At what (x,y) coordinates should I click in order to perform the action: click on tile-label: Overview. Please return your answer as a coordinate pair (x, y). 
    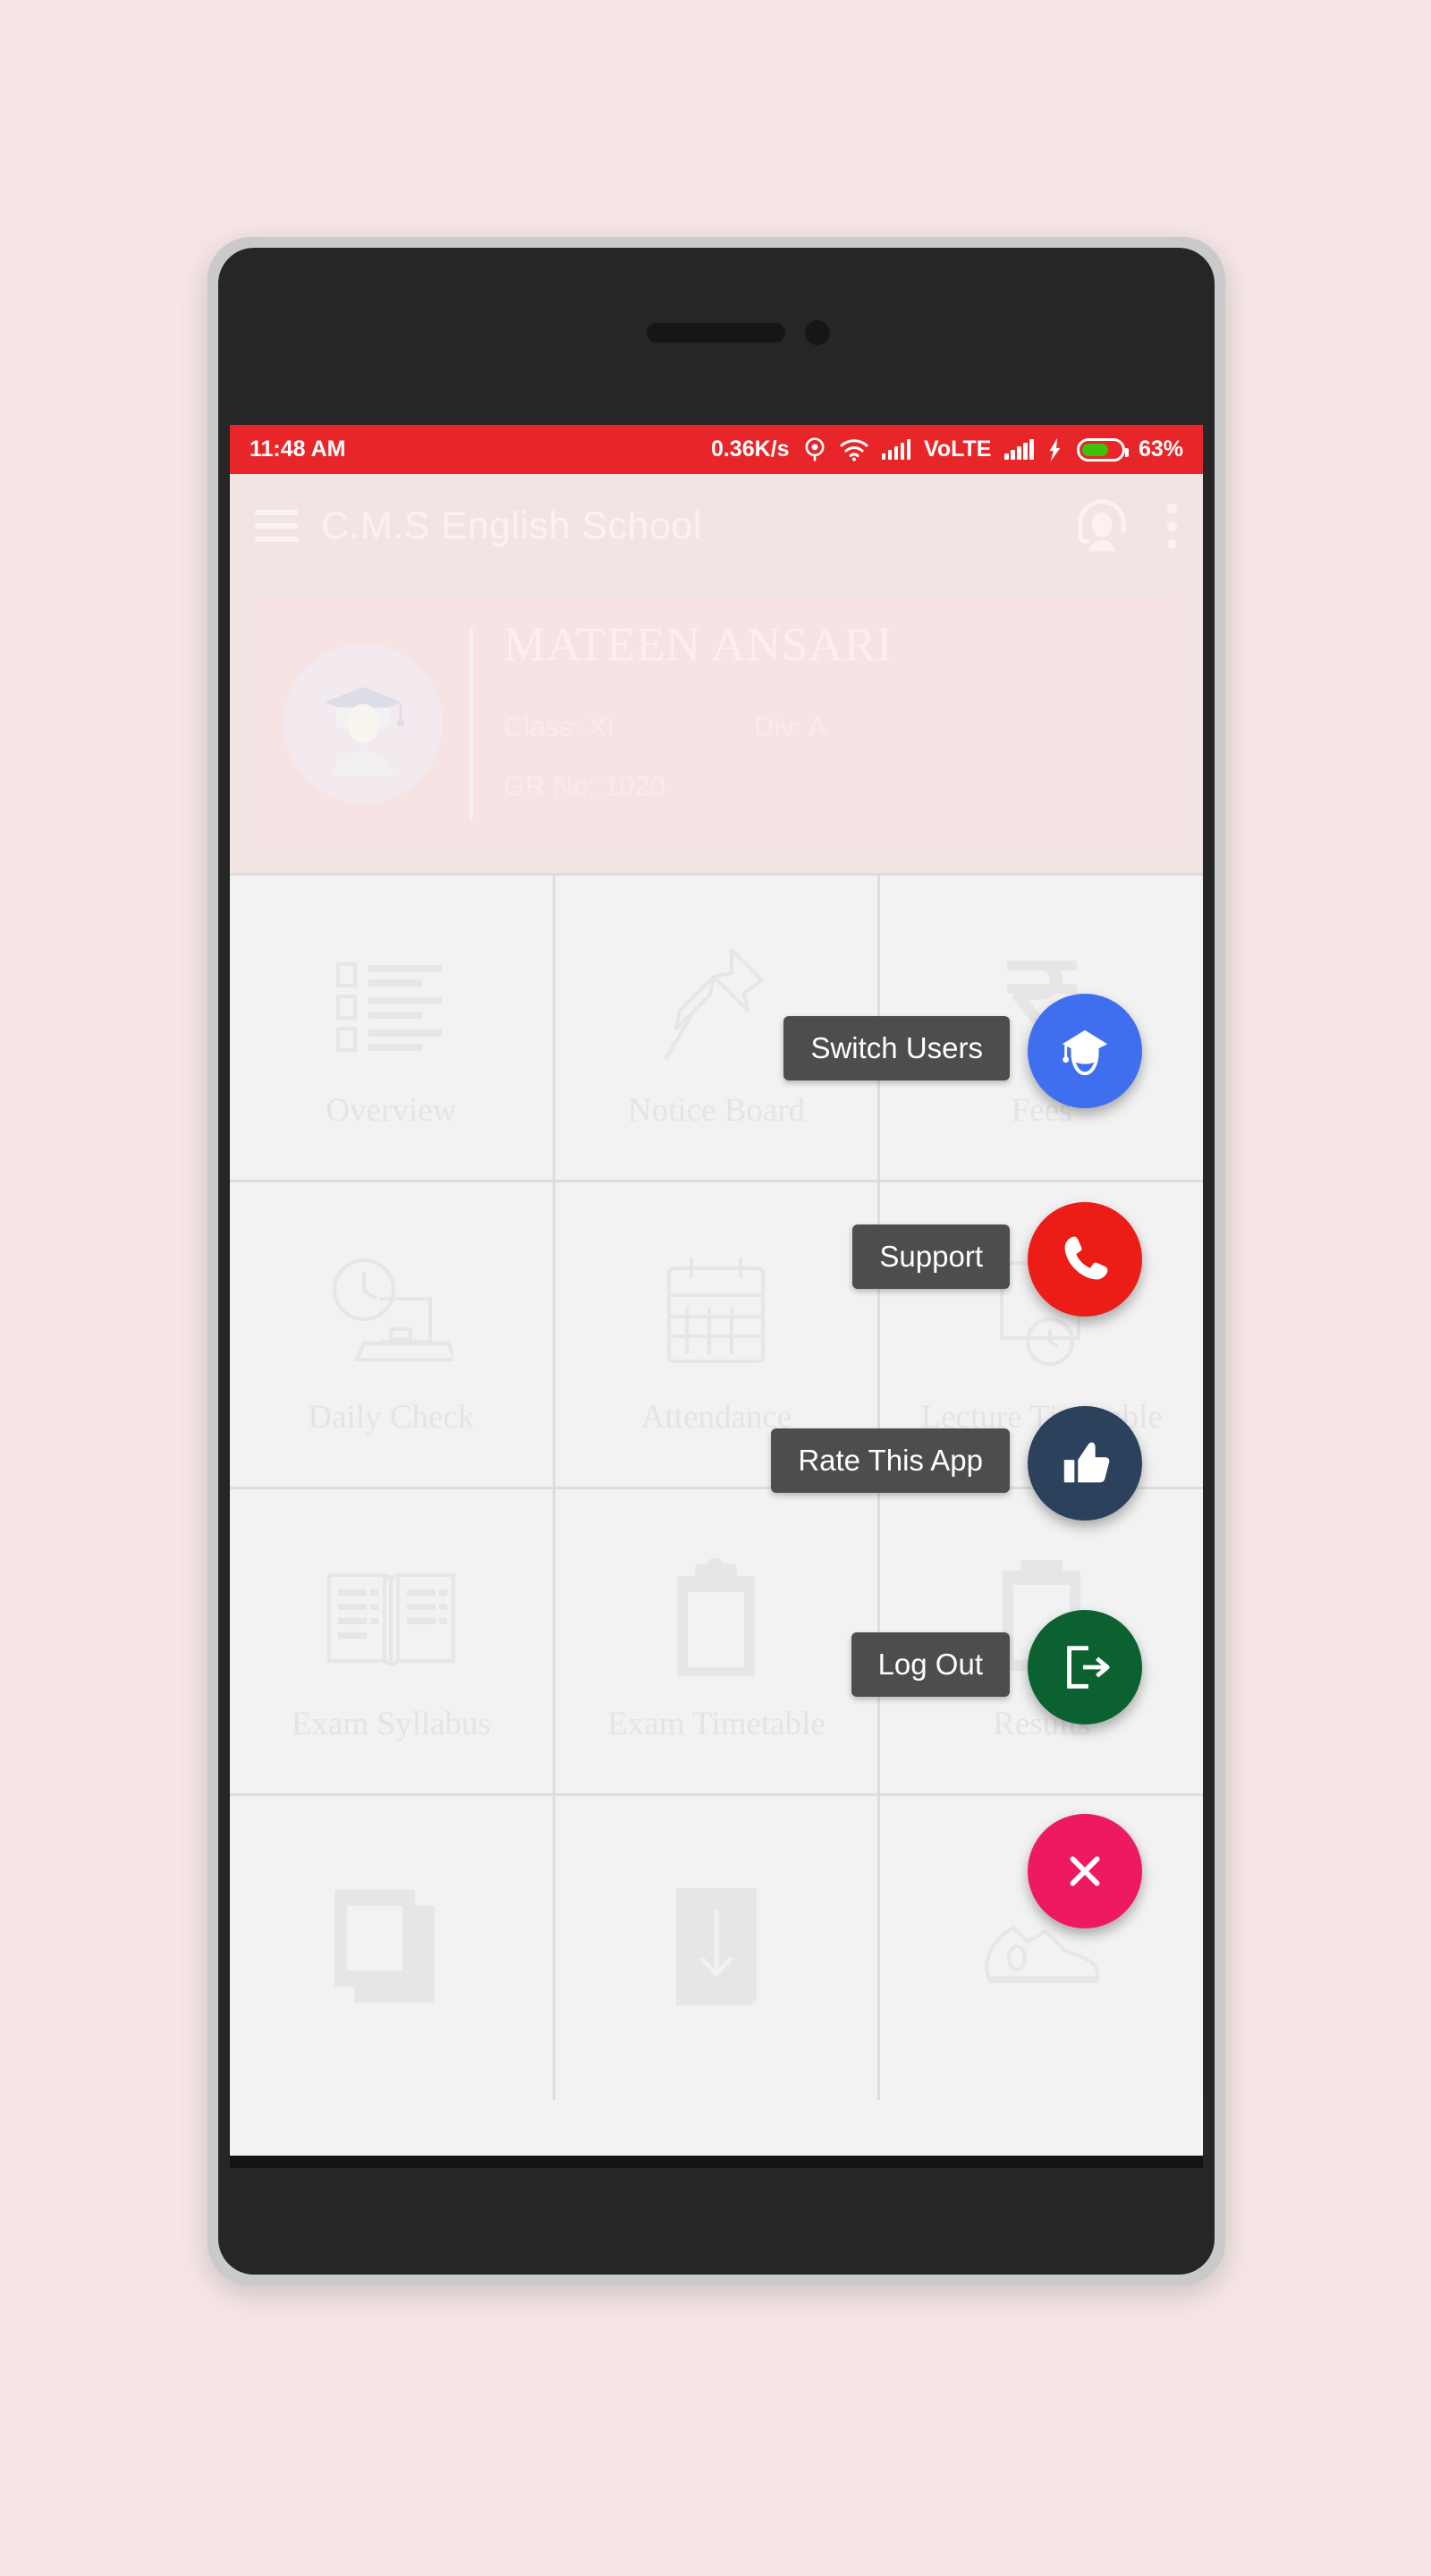
    Looking at the image, I should click on (392, 1110).